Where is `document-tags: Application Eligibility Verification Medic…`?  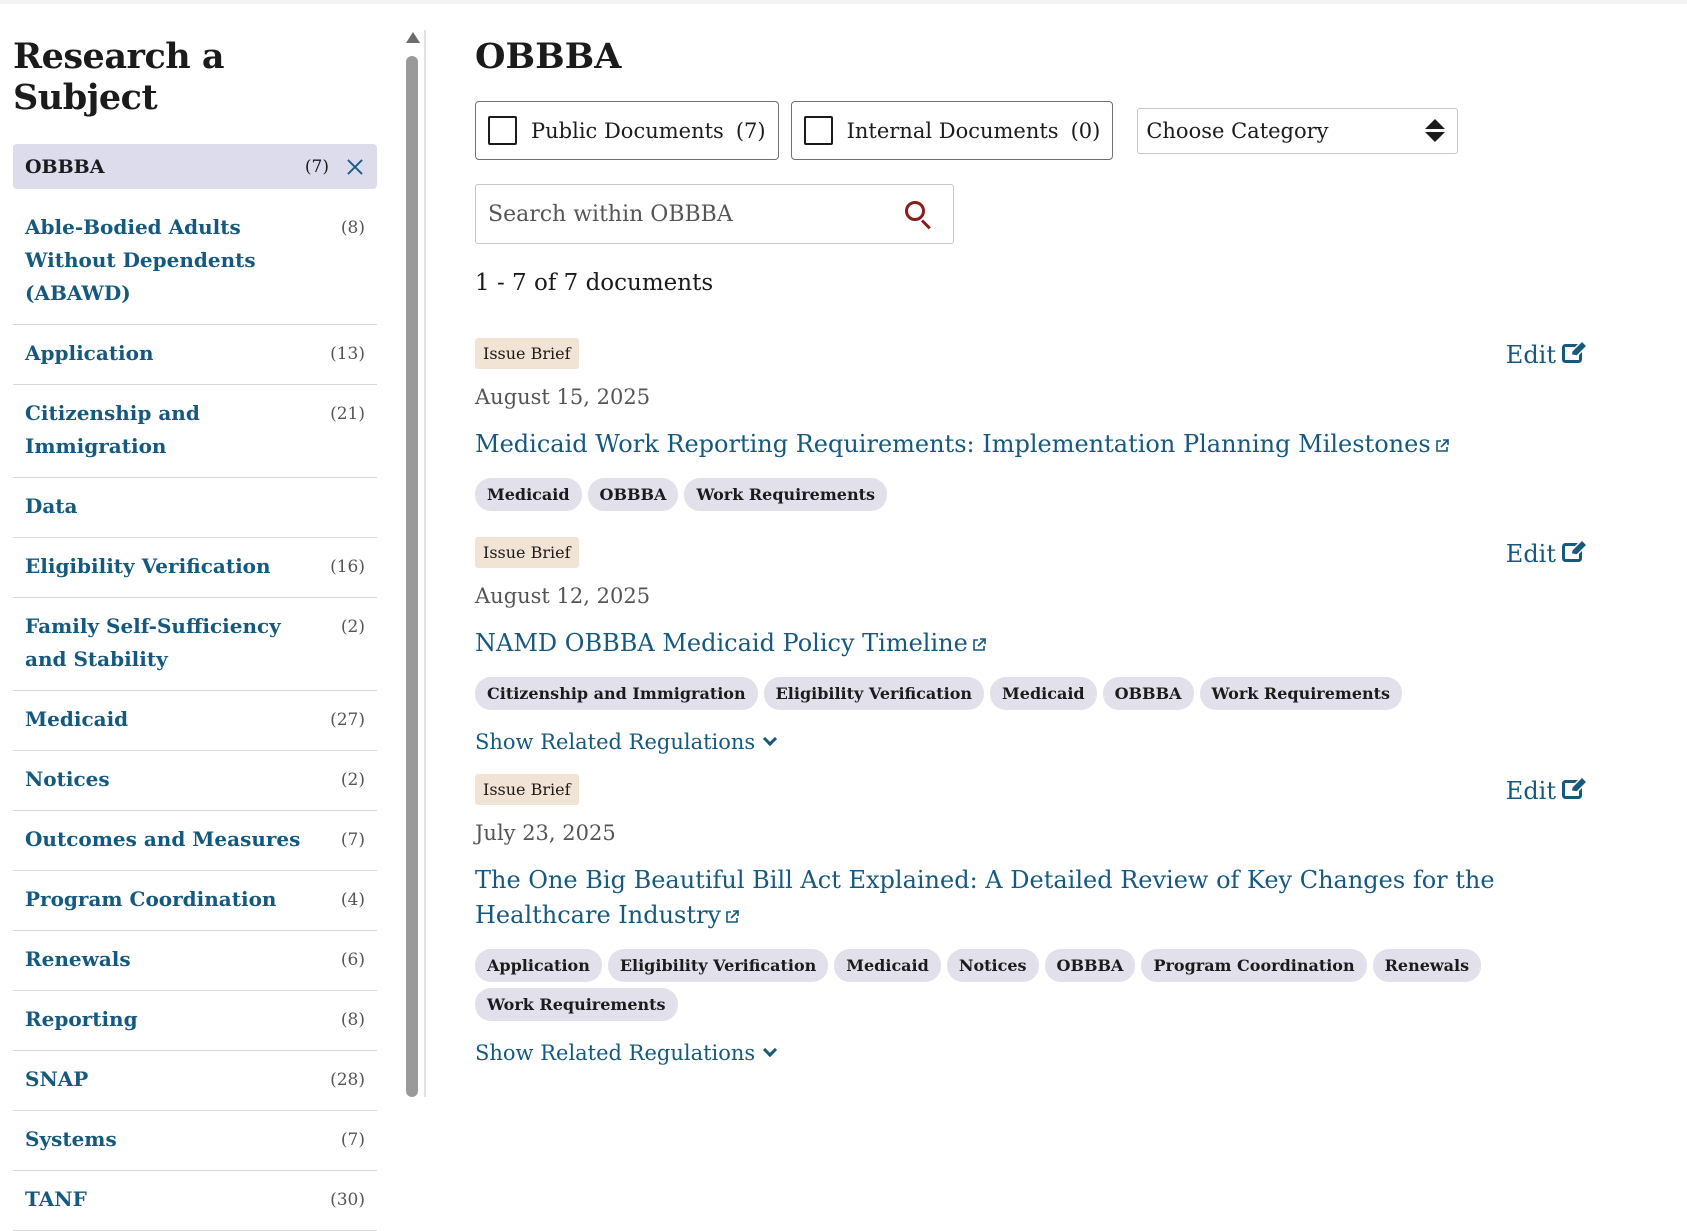
document-tags: Application Eligibility Verification Medic… is located at coordinates (1065, 988).